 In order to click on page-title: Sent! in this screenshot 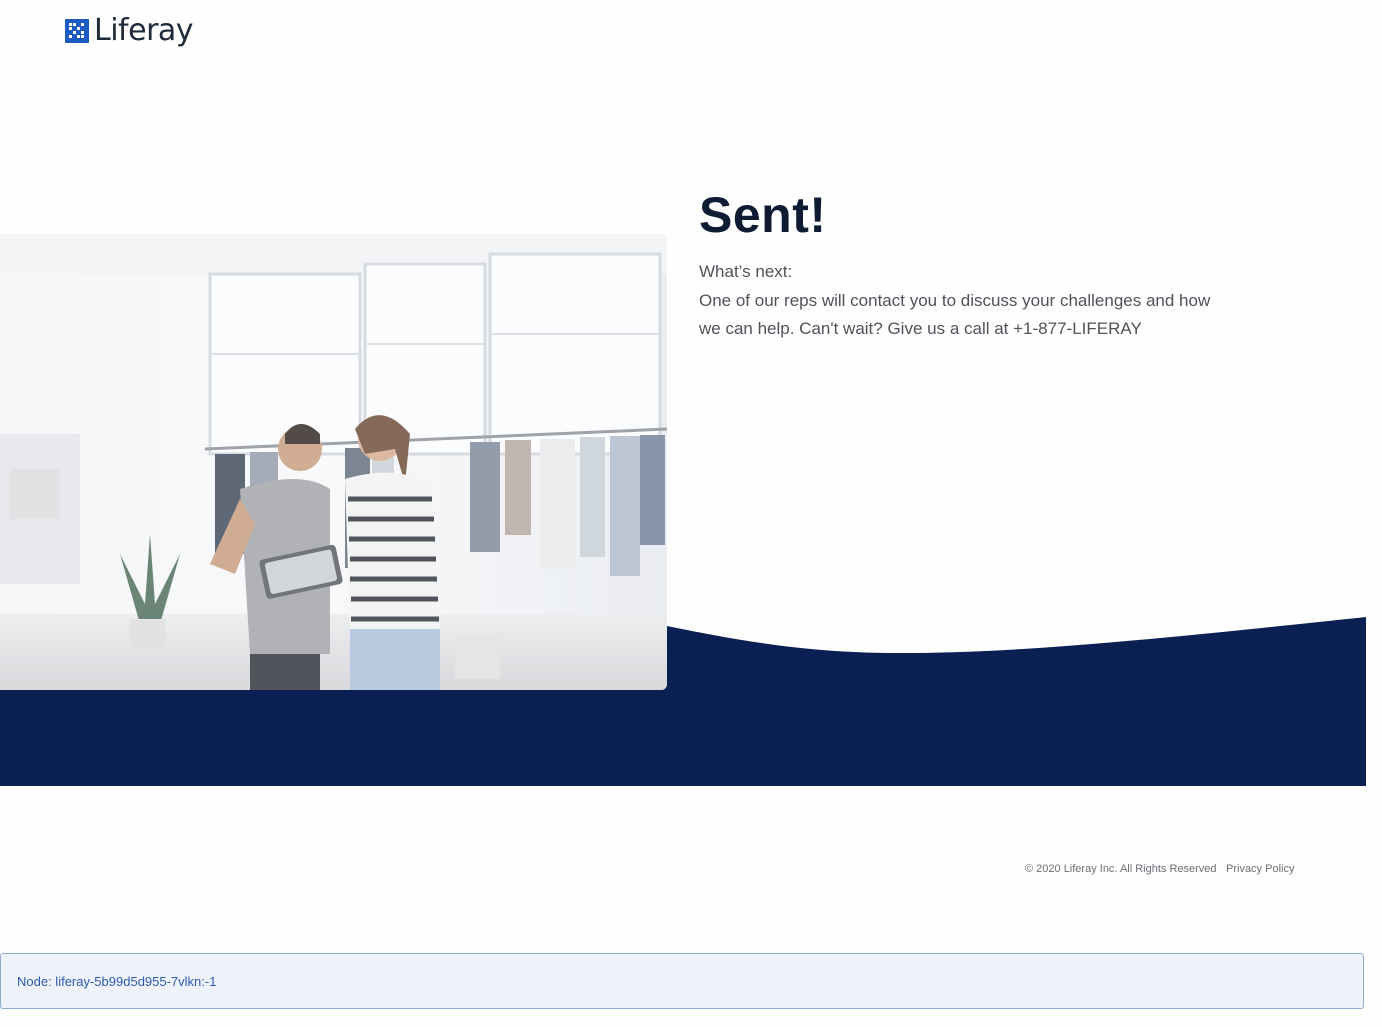, I will do `click(763, 215)`.